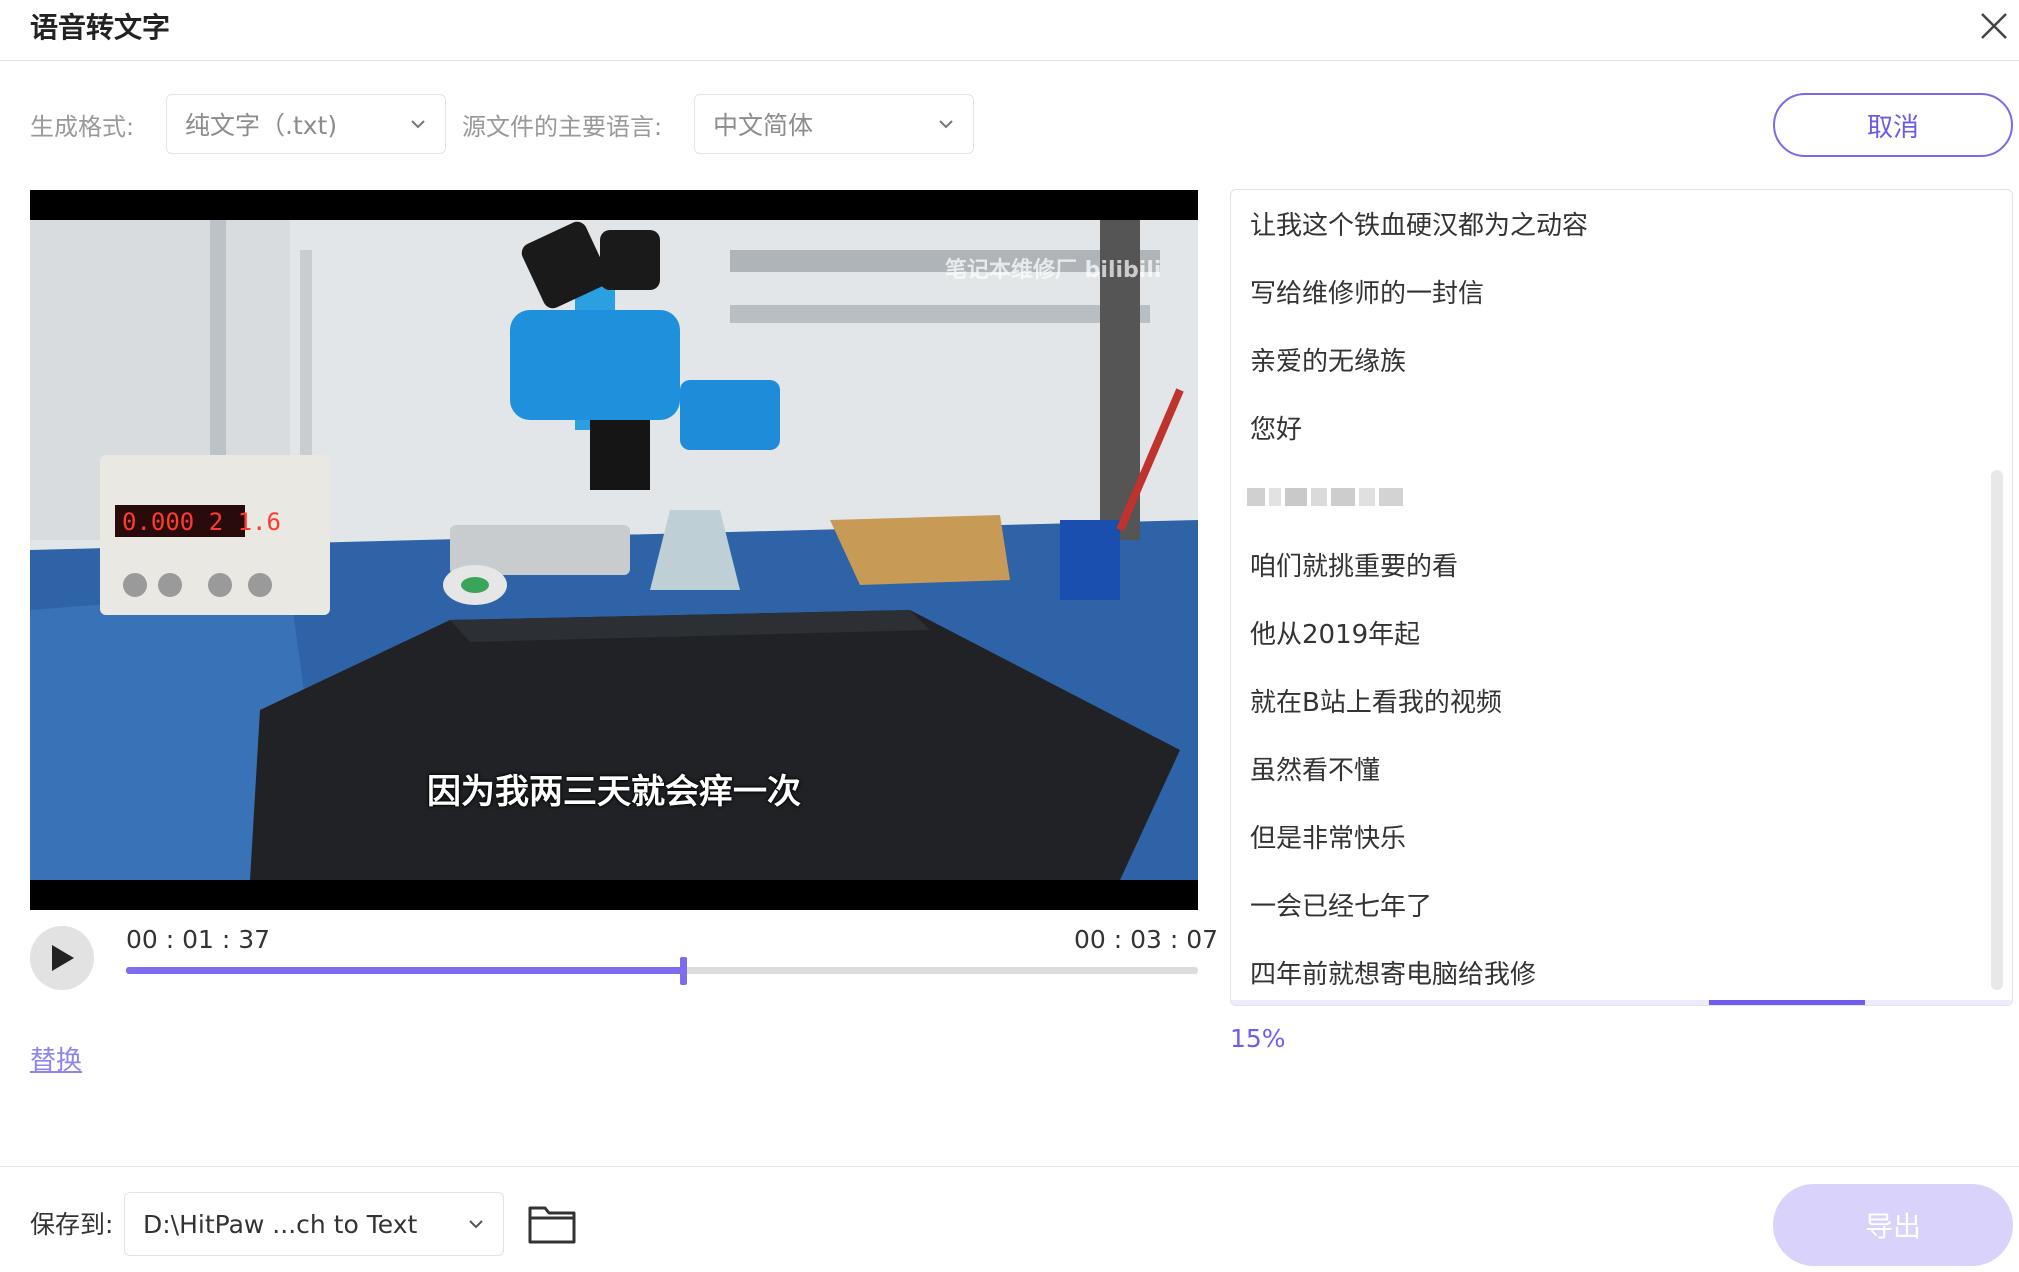 This screenshot has width=2019, height=1272. Describe the element at coordinates (614, 792) in the screenshot. I see `video-subtitle: 因为我两三天就会痒一次` at that location.